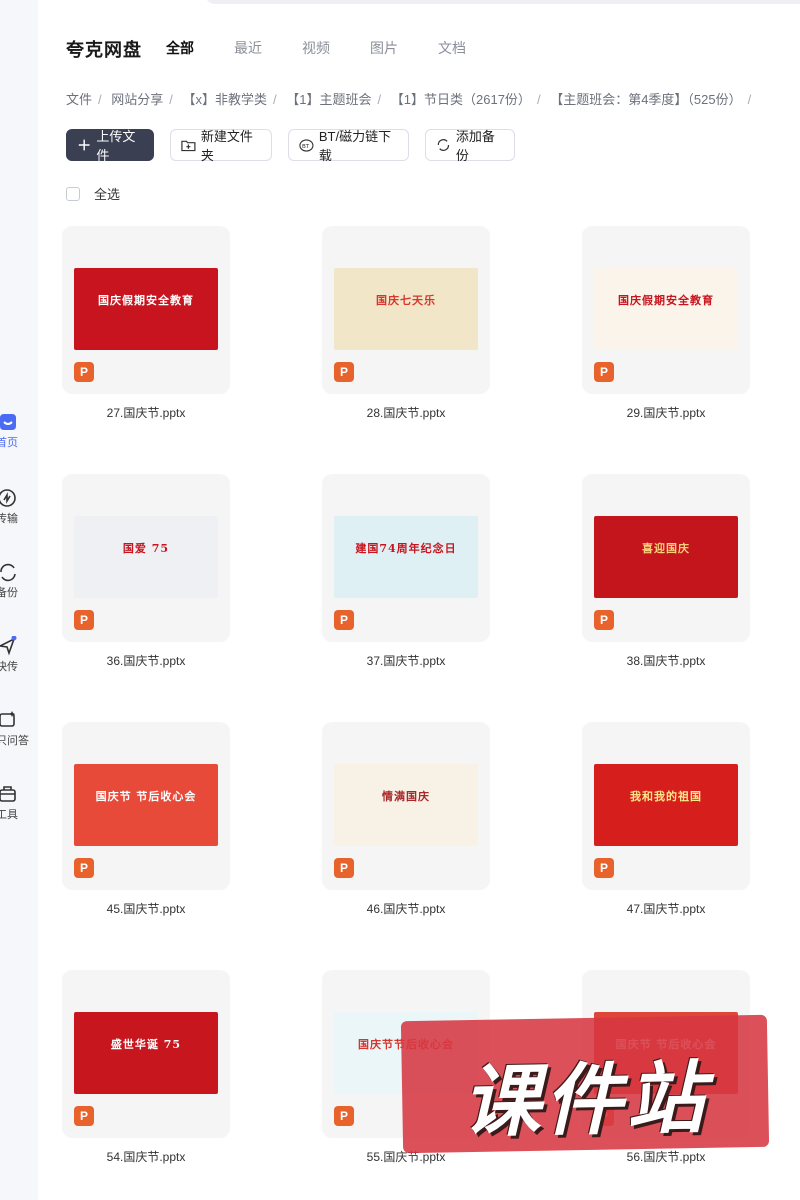 This screenshot has height=1200, width=800. I want to click on add-backup-button: 添加备份, so click(470, 146).